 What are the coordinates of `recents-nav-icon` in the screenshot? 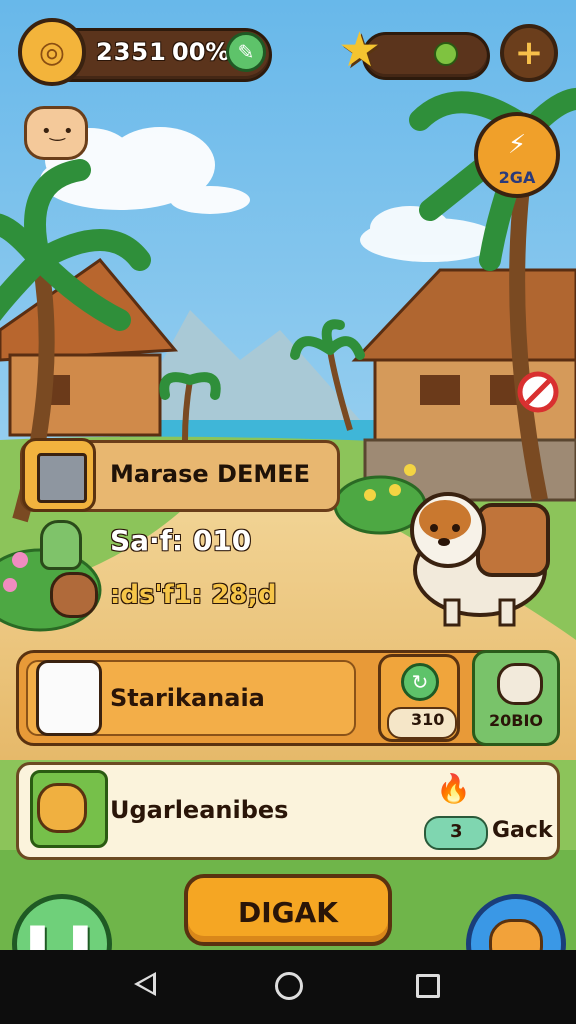 It's located at (428, 986).